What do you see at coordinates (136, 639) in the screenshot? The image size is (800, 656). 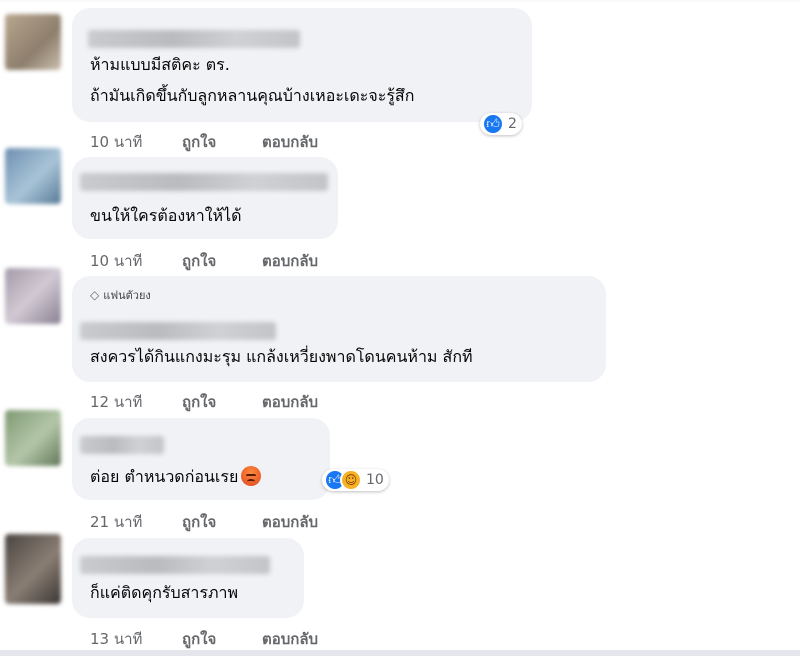 I see `comment-time: 13 นาที` at bounding box center [136, 639].